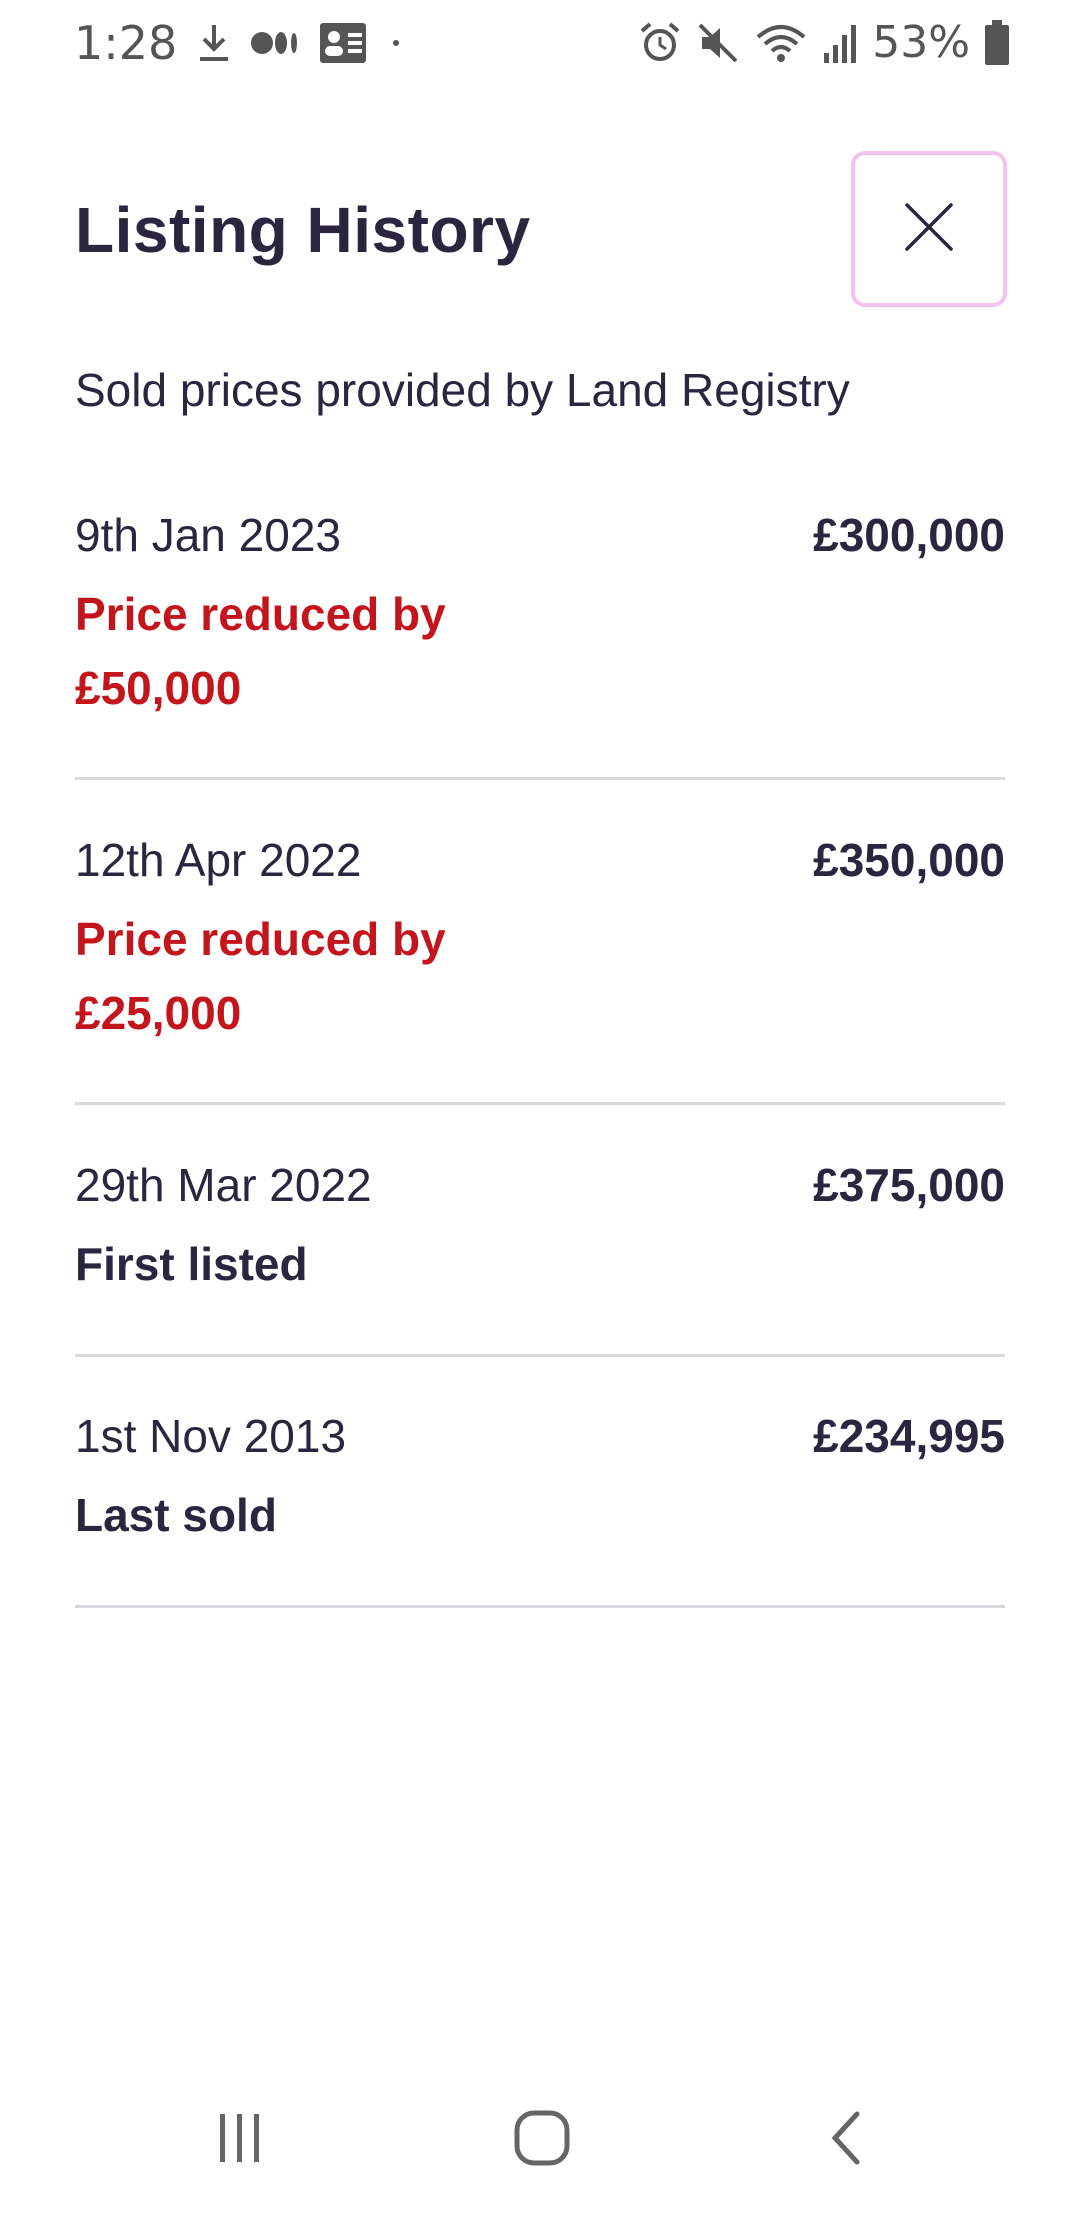 This screenshot has height=2220, width=1080. What do you see at coordinates (303, 230) in the screenshot?
I see `page-title: Listing History` at bounding box center [303, 230].